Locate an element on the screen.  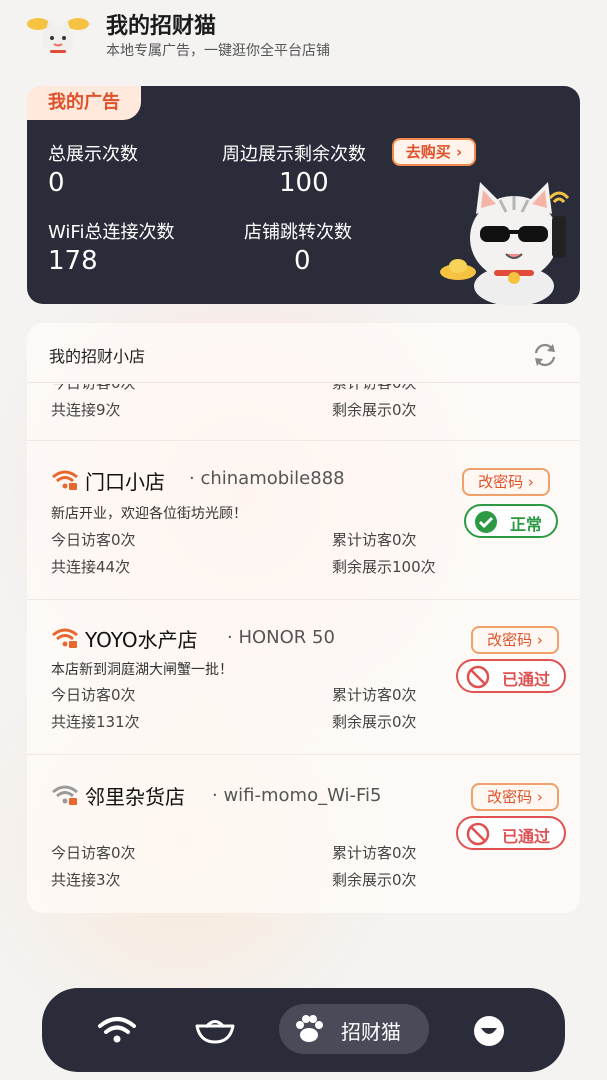
shop-jumps-value: 0 is located at coordinates (302, 261).